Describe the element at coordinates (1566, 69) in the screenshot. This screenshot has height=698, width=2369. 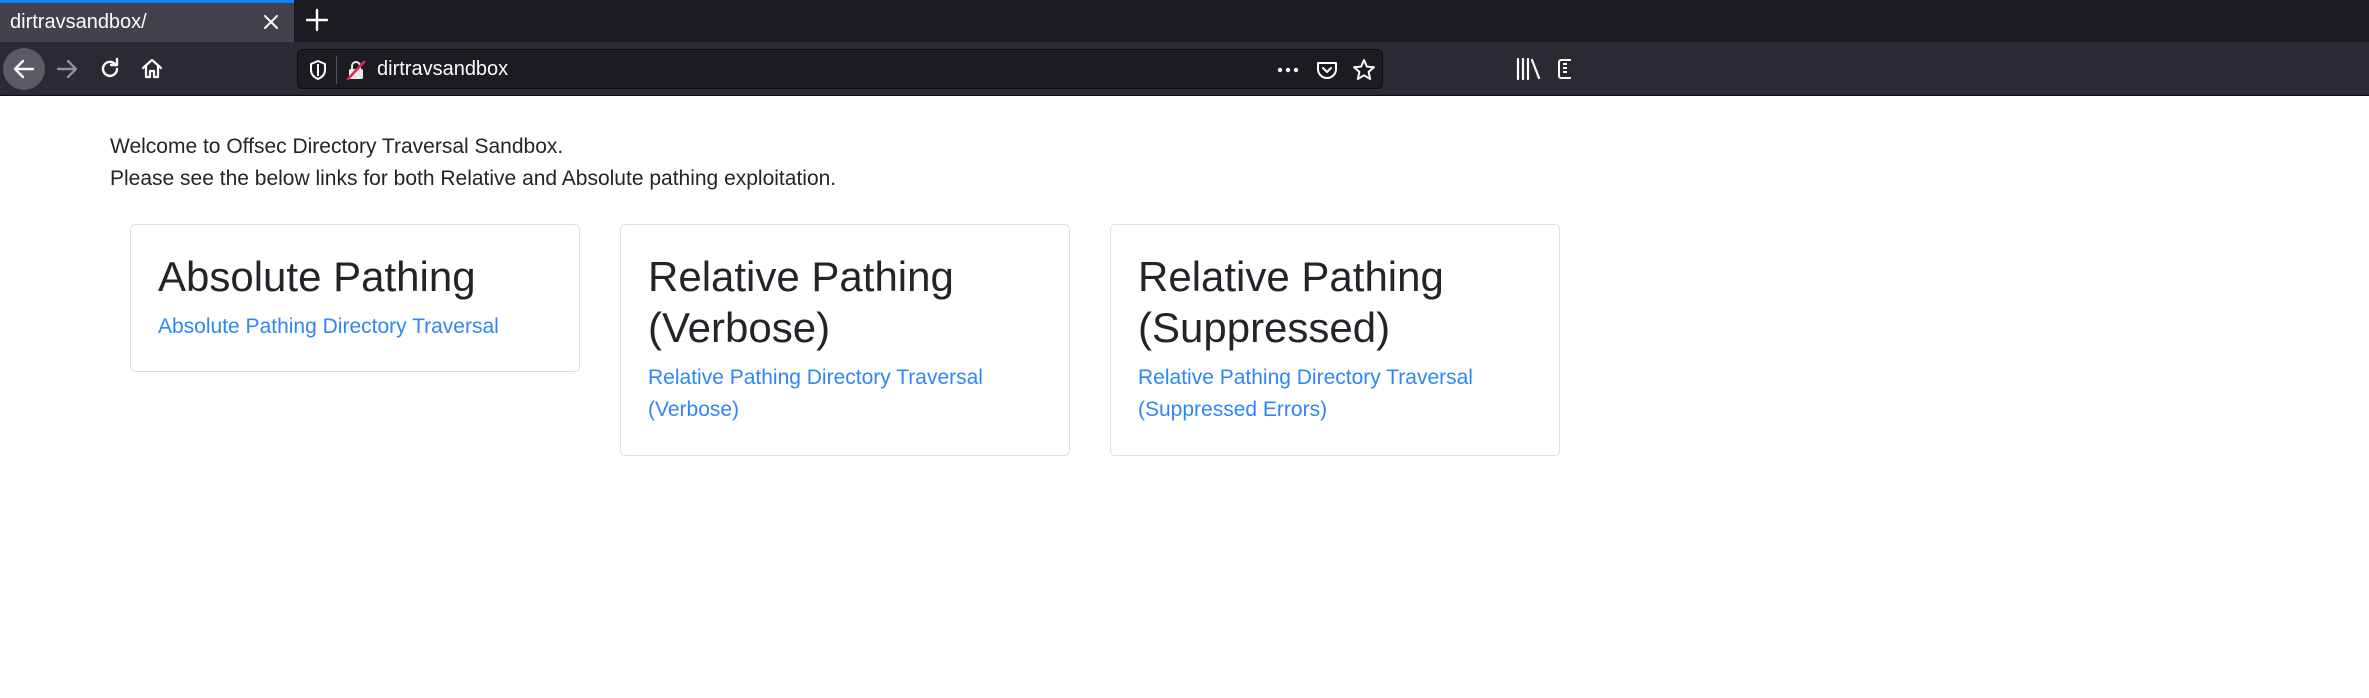
I see `sidebar-icon` at that location.